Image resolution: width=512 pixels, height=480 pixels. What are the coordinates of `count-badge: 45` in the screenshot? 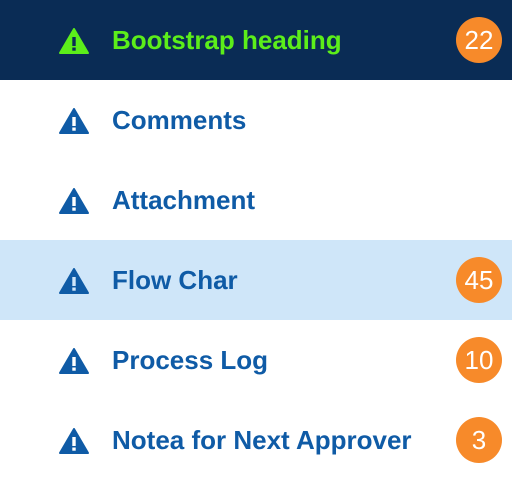 It's located at (479, 280).